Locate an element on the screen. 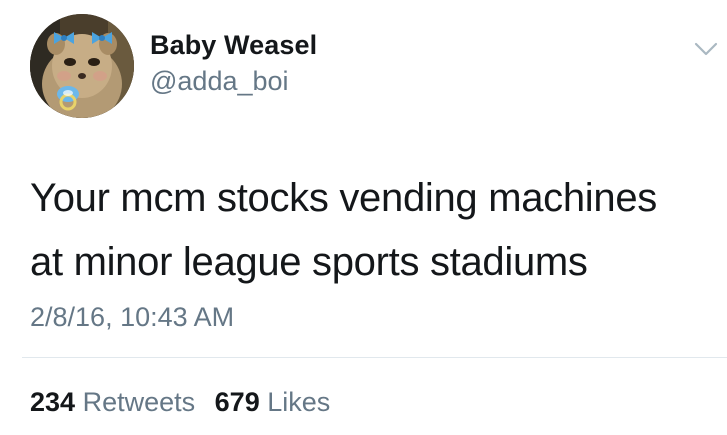  likes-stat: 679 Likes is located at coordinates (273, 402).